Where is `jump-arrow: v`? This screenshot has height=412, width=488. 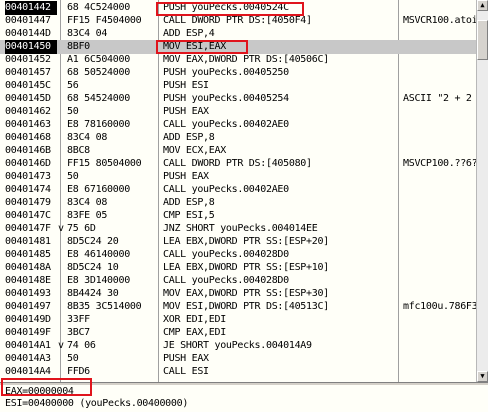 jump-arrow: v is located at coordinates (61, 345).